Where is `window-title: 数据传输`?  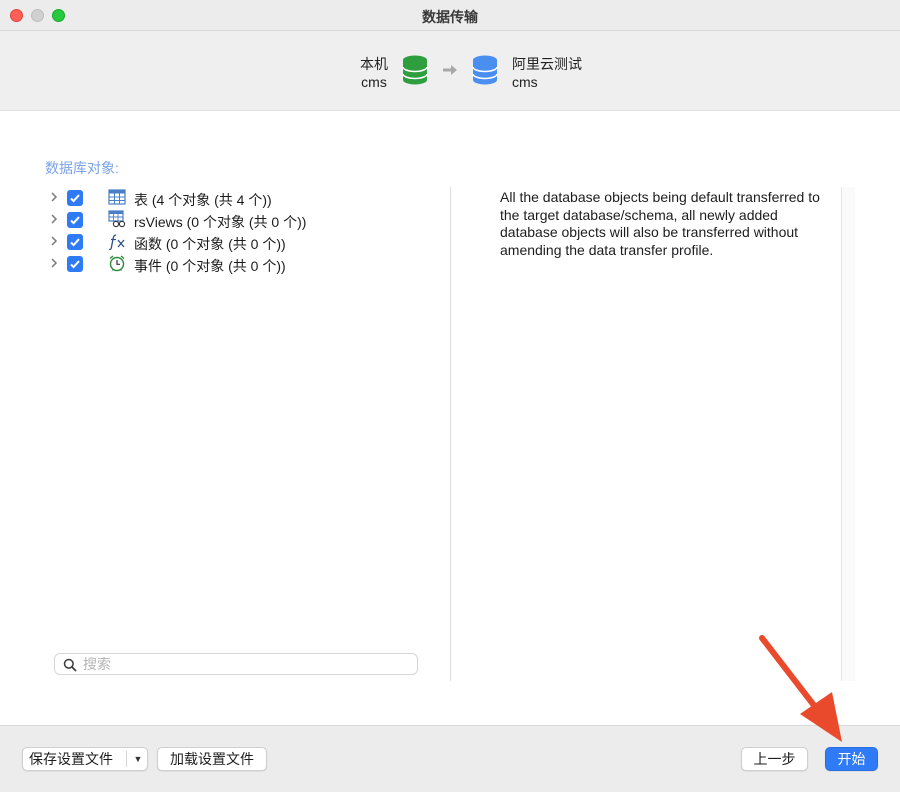 window-title: 数据传输 is located at coordinates (450, 17).